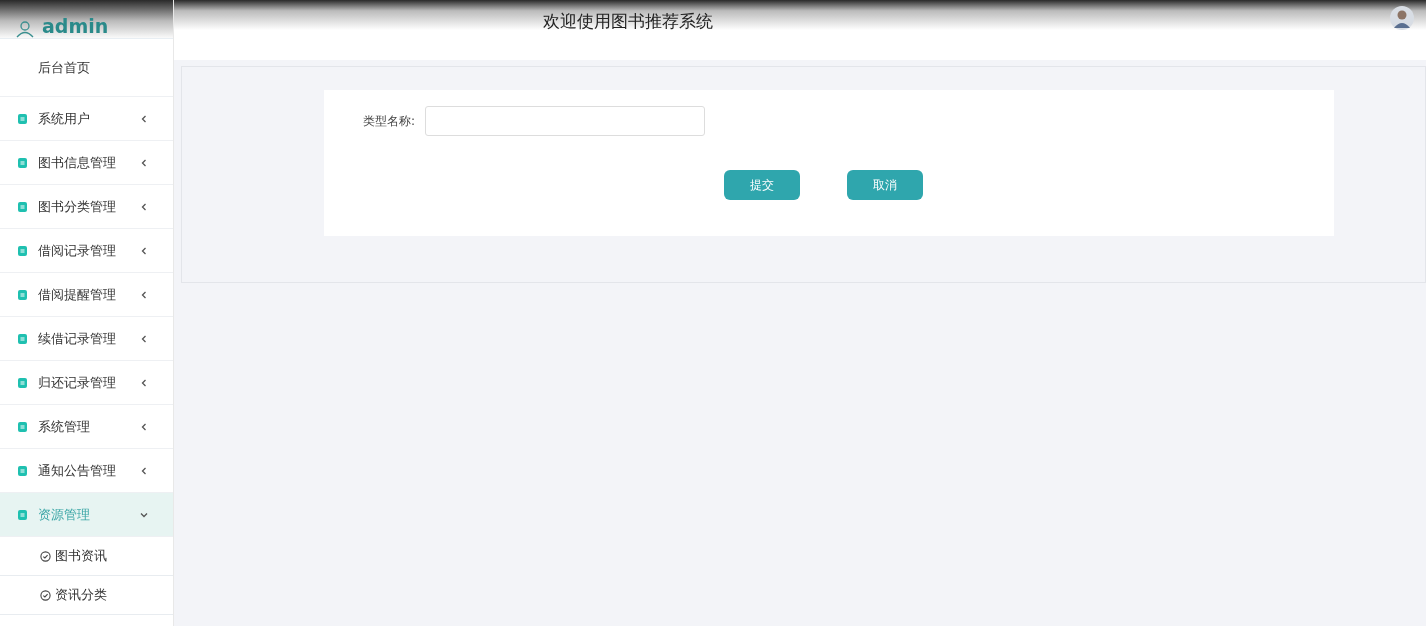  What do you see at coordinates (86, 295) in the screenshot?
I see `sidebar-menu-item: 借阅提醒管理` at bounding box center [86, 295].